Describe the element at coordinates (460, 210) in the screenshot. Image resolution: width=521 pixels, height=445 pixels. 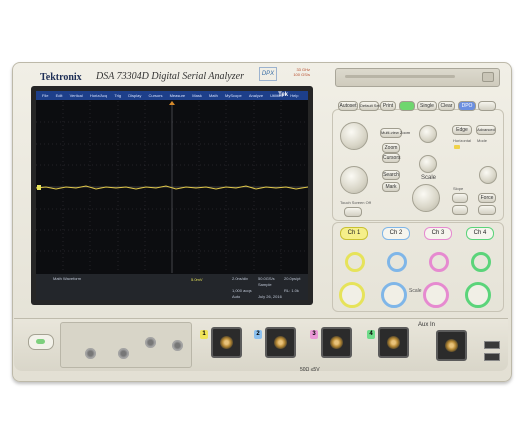
I see `trigger-menu-button` at that location.